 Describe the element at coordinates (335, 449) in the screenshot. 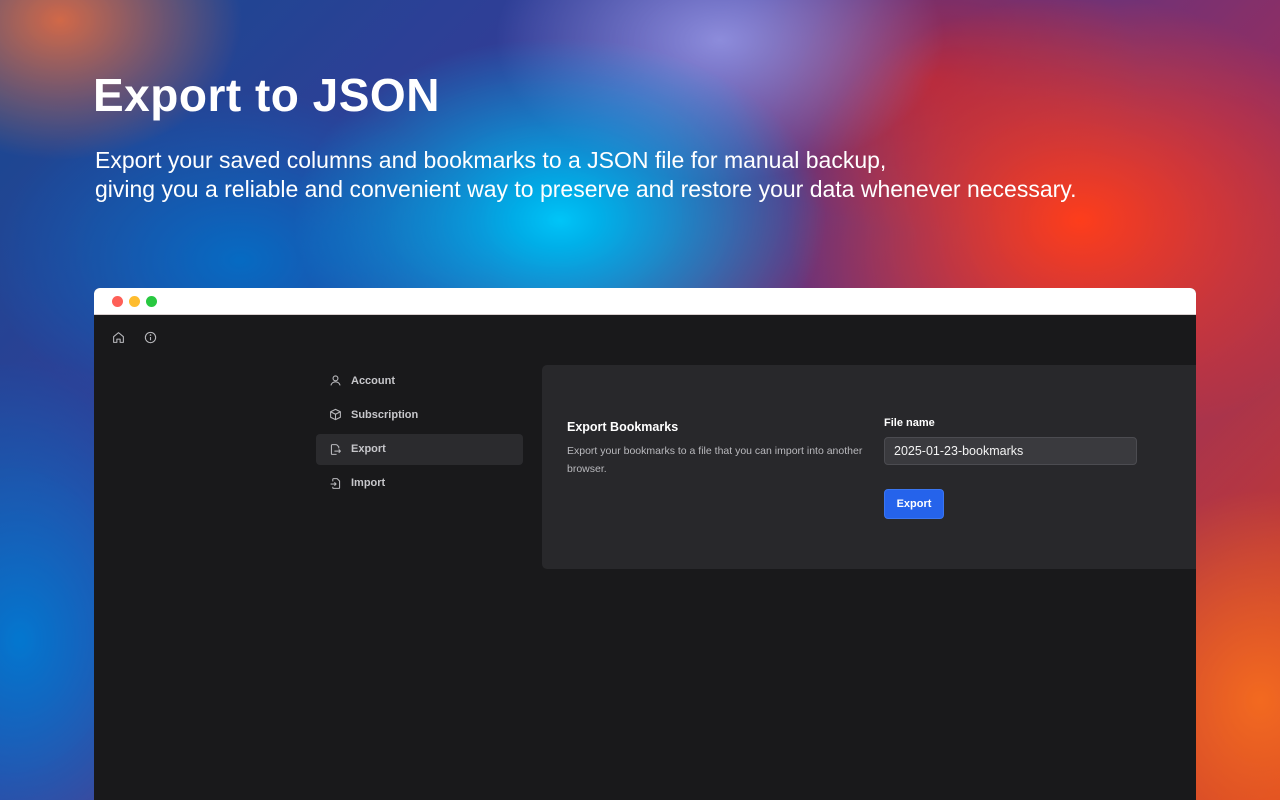

I see `file-export-icon` at that location.